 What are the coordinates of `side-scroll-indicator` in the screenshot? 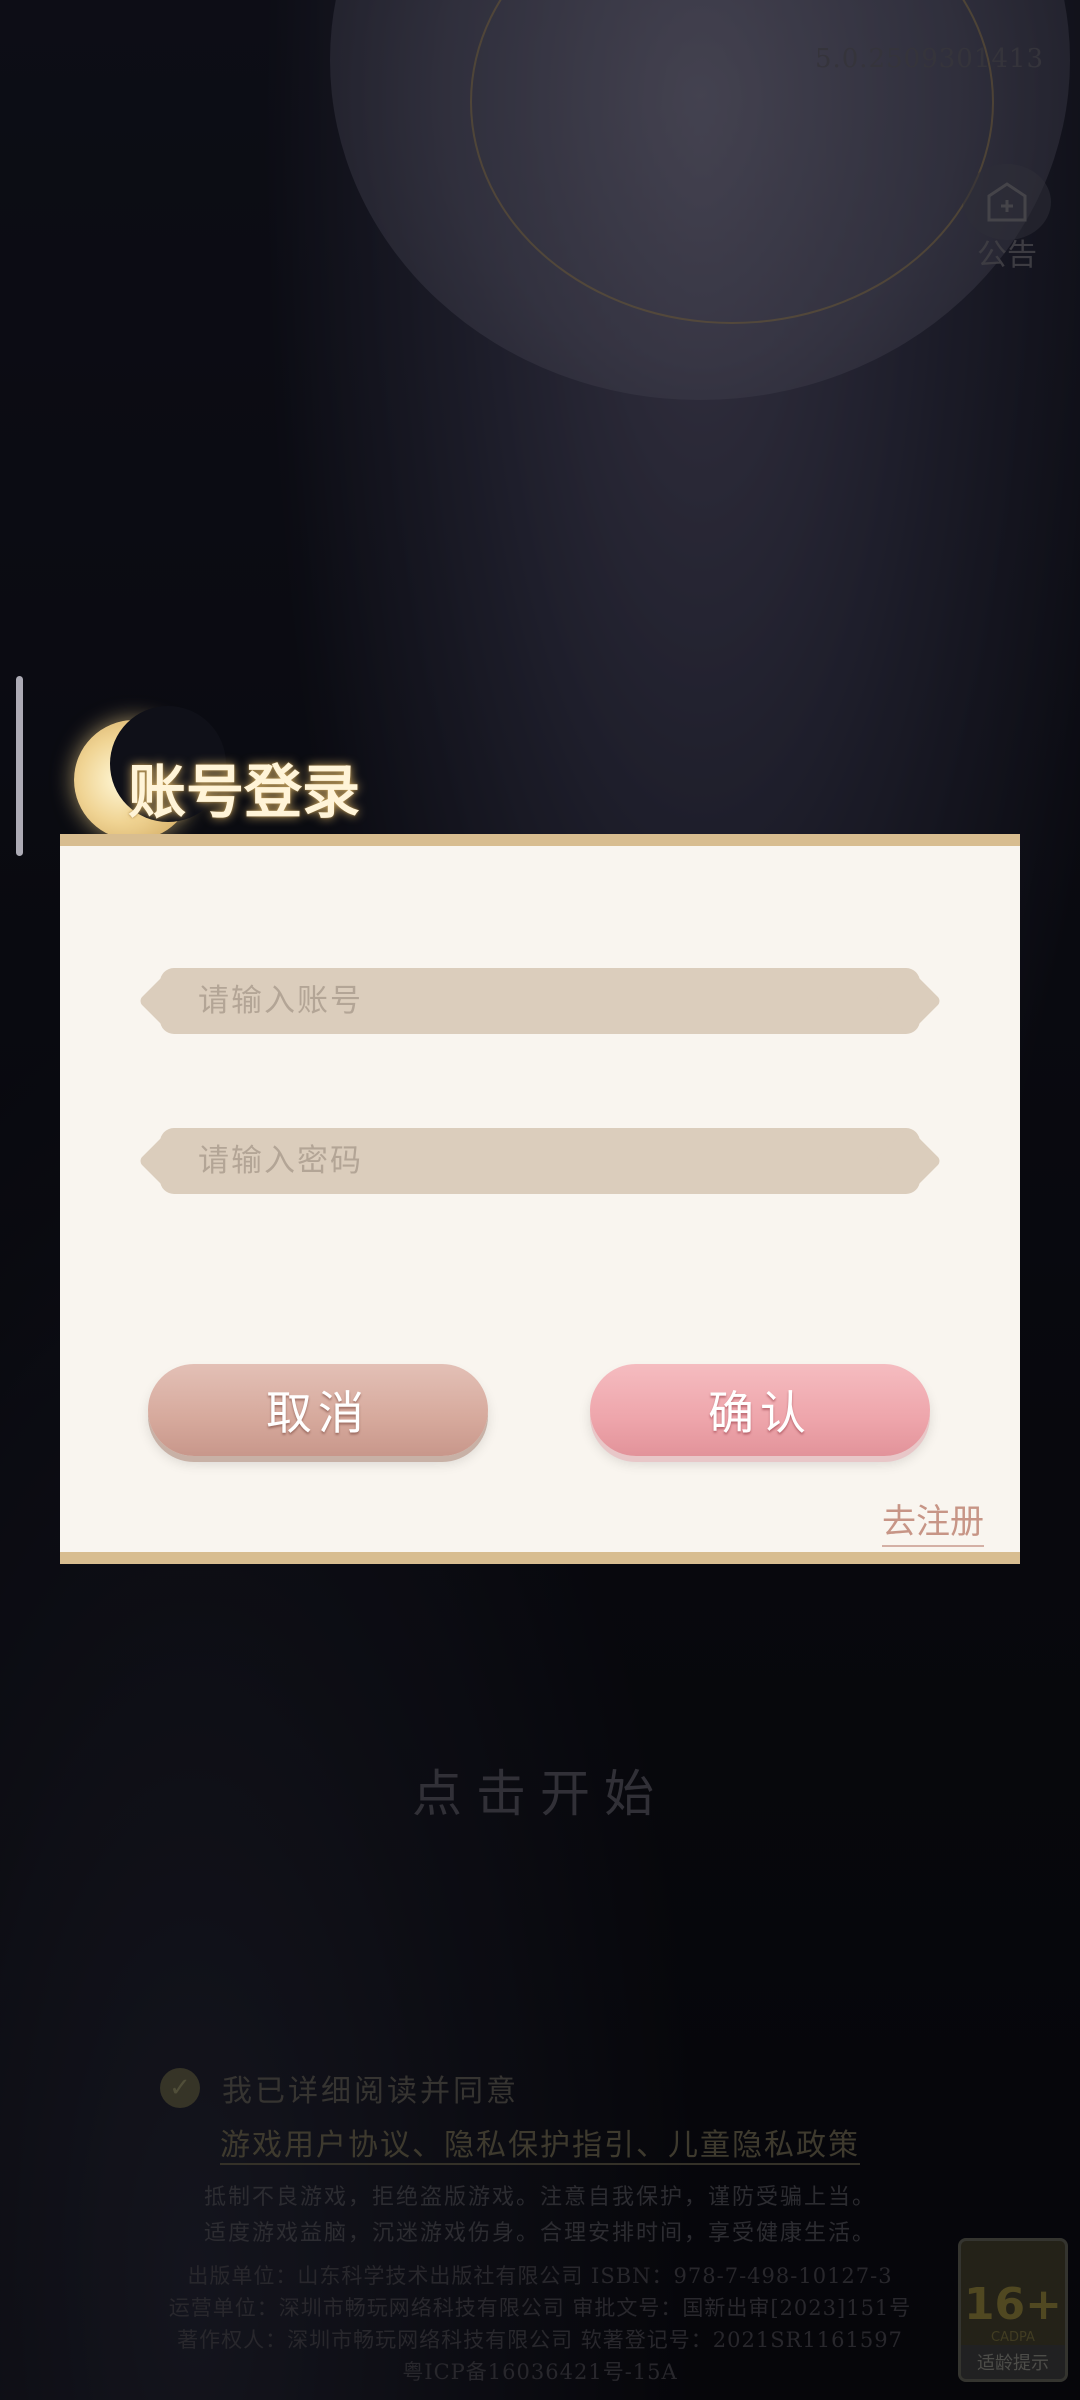 It's located at (19, 766).